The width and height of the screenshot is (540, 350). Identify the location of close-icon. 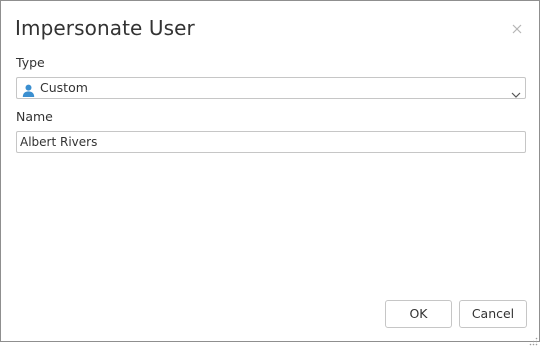
(517, 29).